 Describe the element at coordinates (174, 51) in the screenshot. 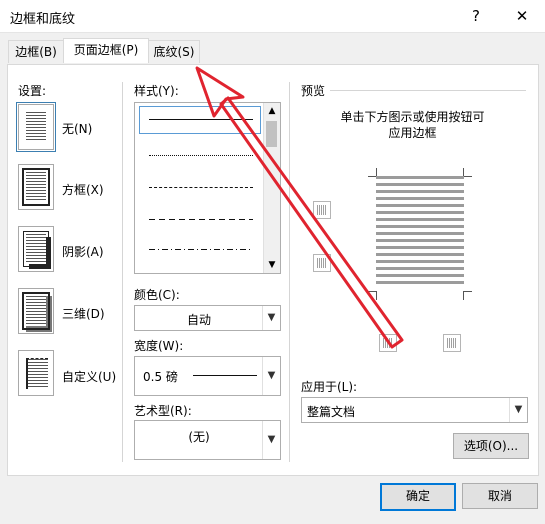

I see `tab-shading: 底纹(S)` at that location.